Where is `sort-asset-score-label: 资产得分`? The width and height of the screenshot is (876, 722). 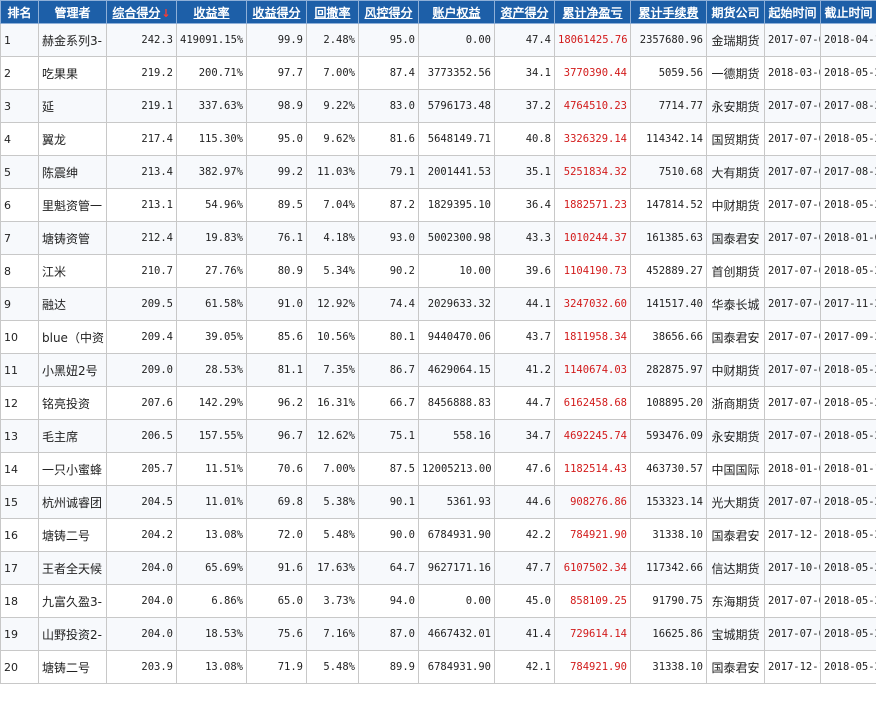 sort-asset-score-label: 资产得分 is located at coordinates (524, 13).